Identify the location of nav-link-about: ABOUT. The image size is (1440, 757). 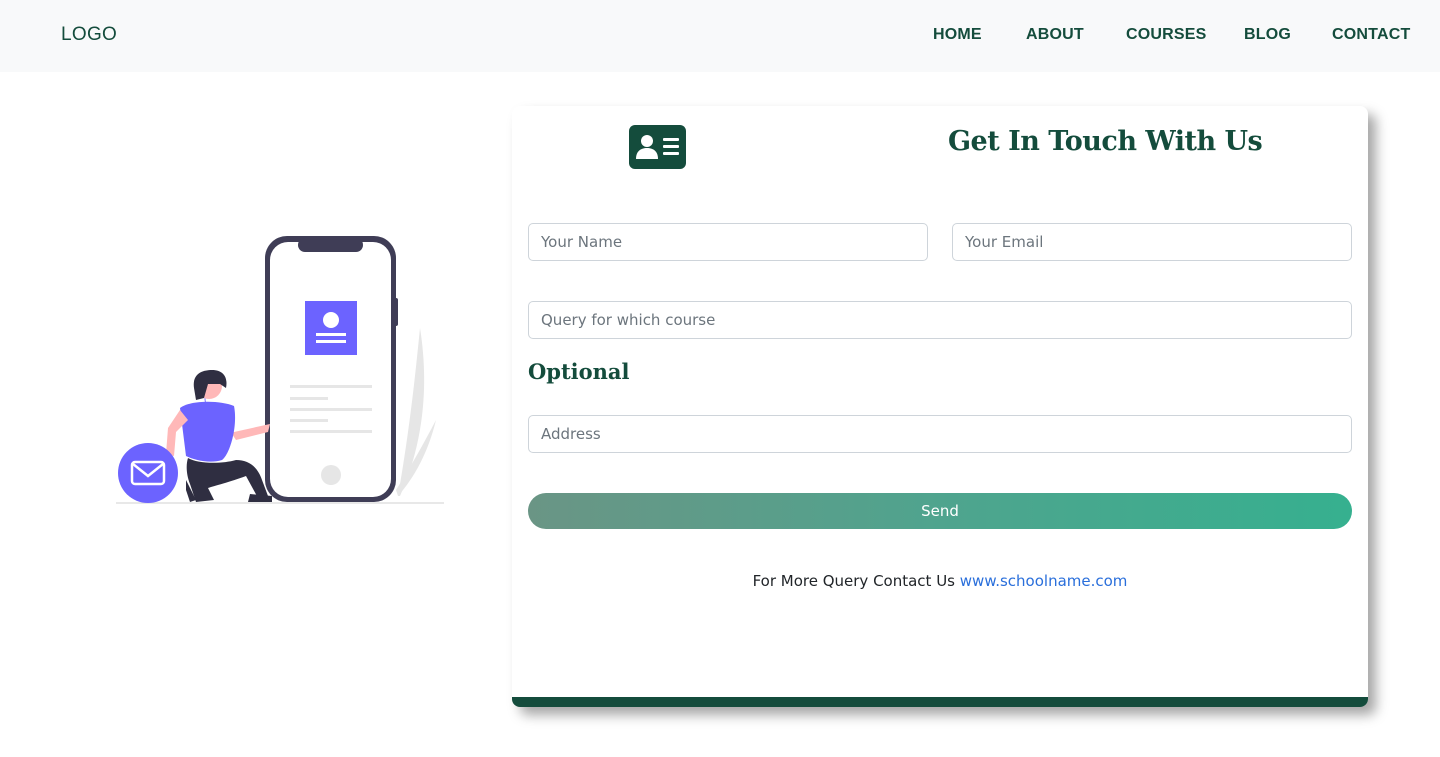
(1055, 35).